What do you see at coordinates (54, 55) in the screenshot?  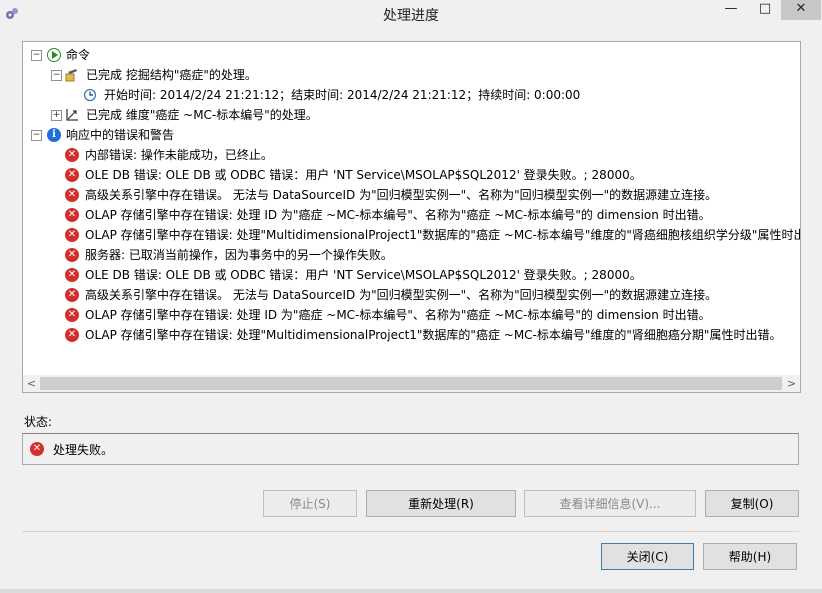 I see `play-icon` at bounding box center [54, 55].